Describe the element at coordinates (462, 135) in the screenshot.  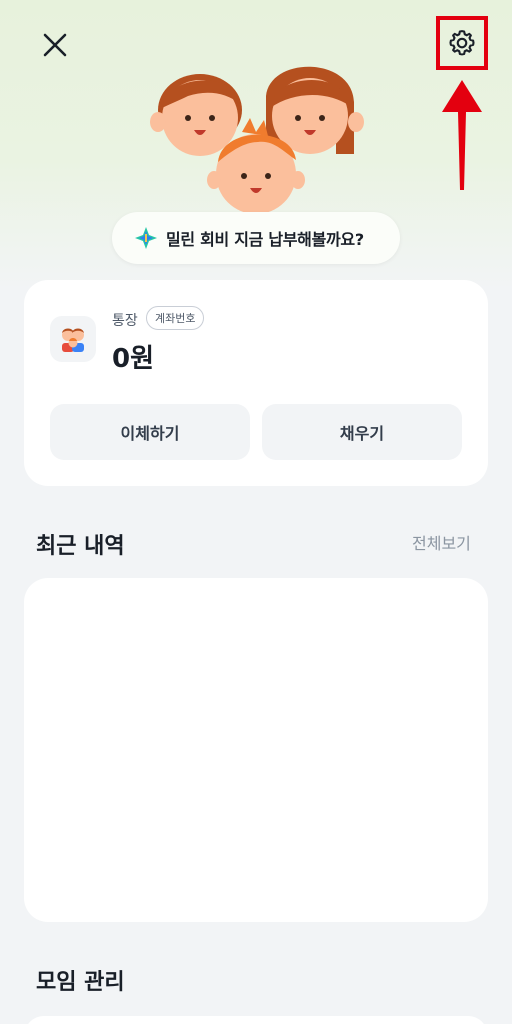
I see `red-arrow-annotation` at that location.